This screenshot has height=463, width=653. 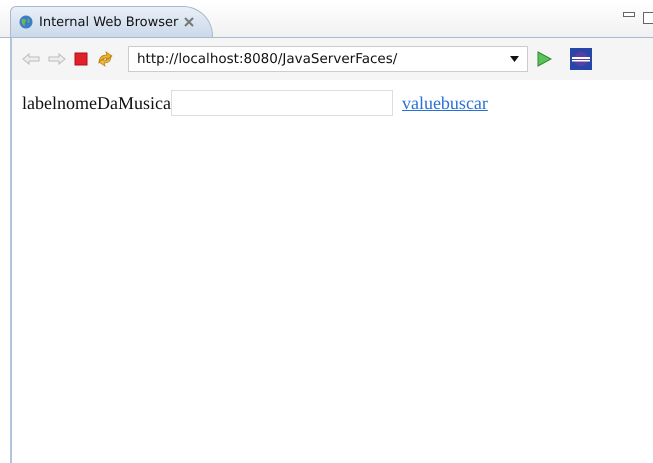 What do you see at coordinates (189, 22) in the screenshot?
I see `close-icon` at bounding box center [189, 22].